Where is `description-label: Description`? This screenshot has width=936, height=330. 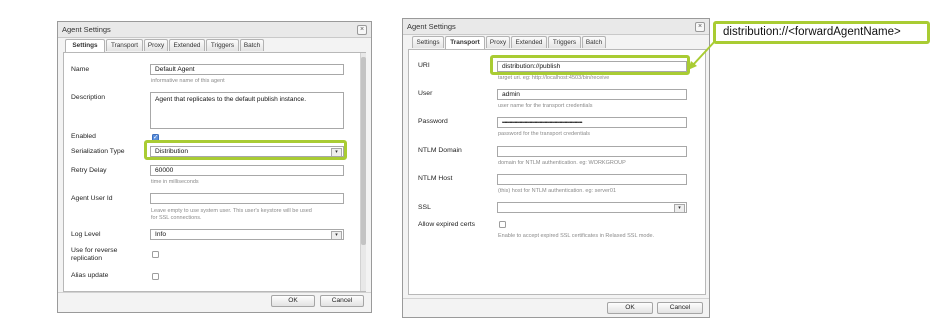 description-label: Description is located at coordinates (88, 97).